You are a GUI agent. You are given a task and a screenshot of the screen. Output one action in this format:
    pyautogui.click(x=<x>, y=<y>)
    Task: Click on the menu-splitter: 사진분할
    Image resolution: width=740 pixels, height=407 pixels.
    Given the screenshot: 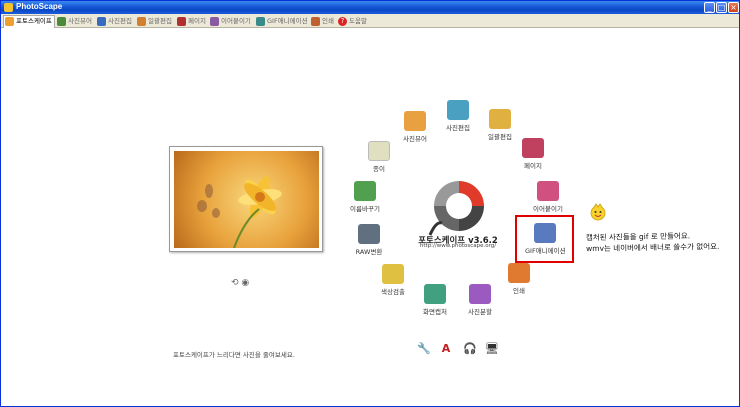 What is the action you would take?
    pyautogui.click(x=480, y=300)
    